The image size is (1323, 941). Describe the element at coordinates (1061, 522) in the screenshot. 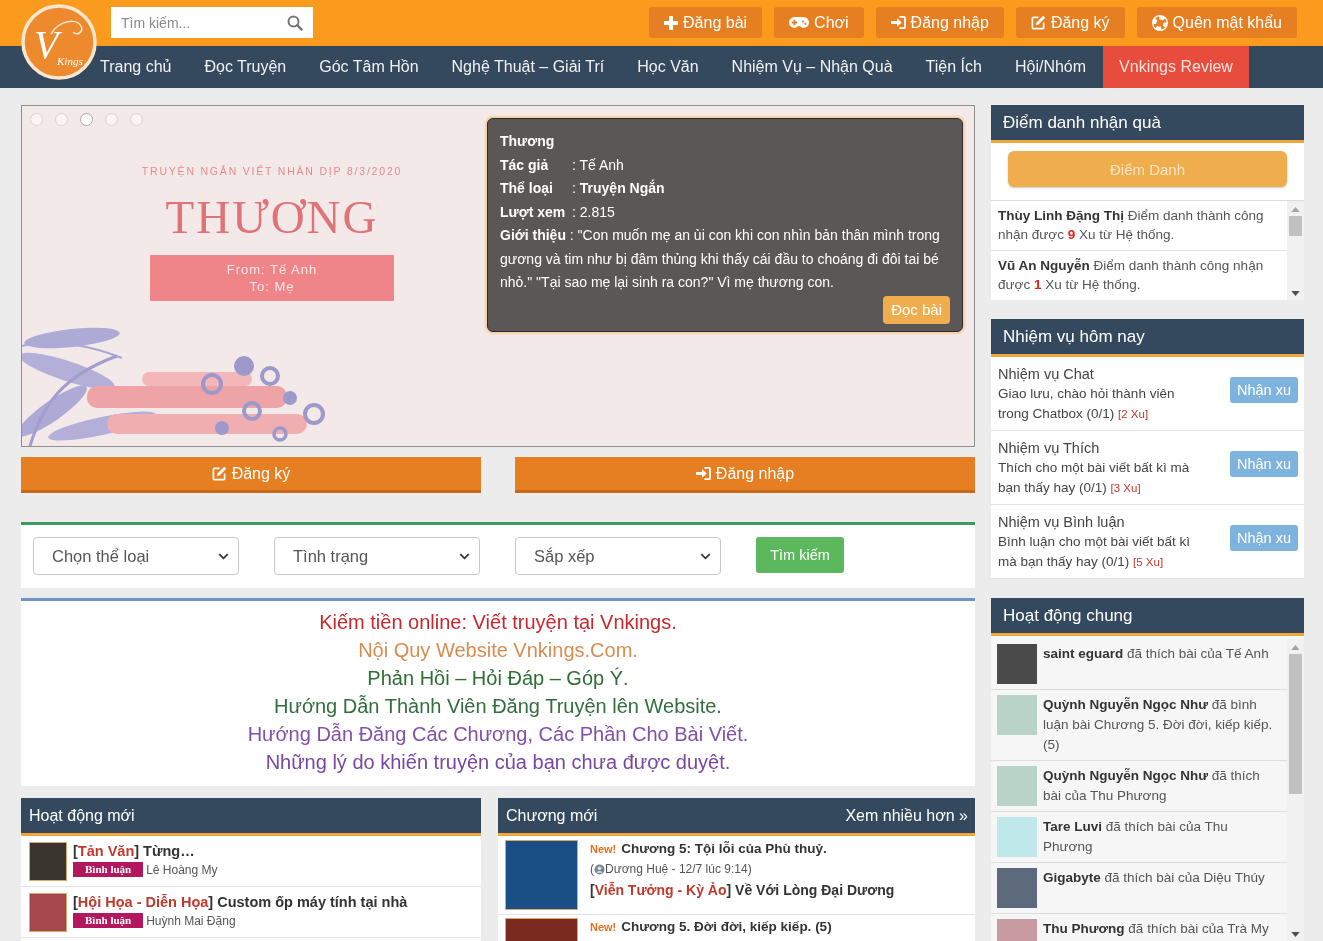

I see `task-name: Nhiệm vụ Bình luận` at that location.